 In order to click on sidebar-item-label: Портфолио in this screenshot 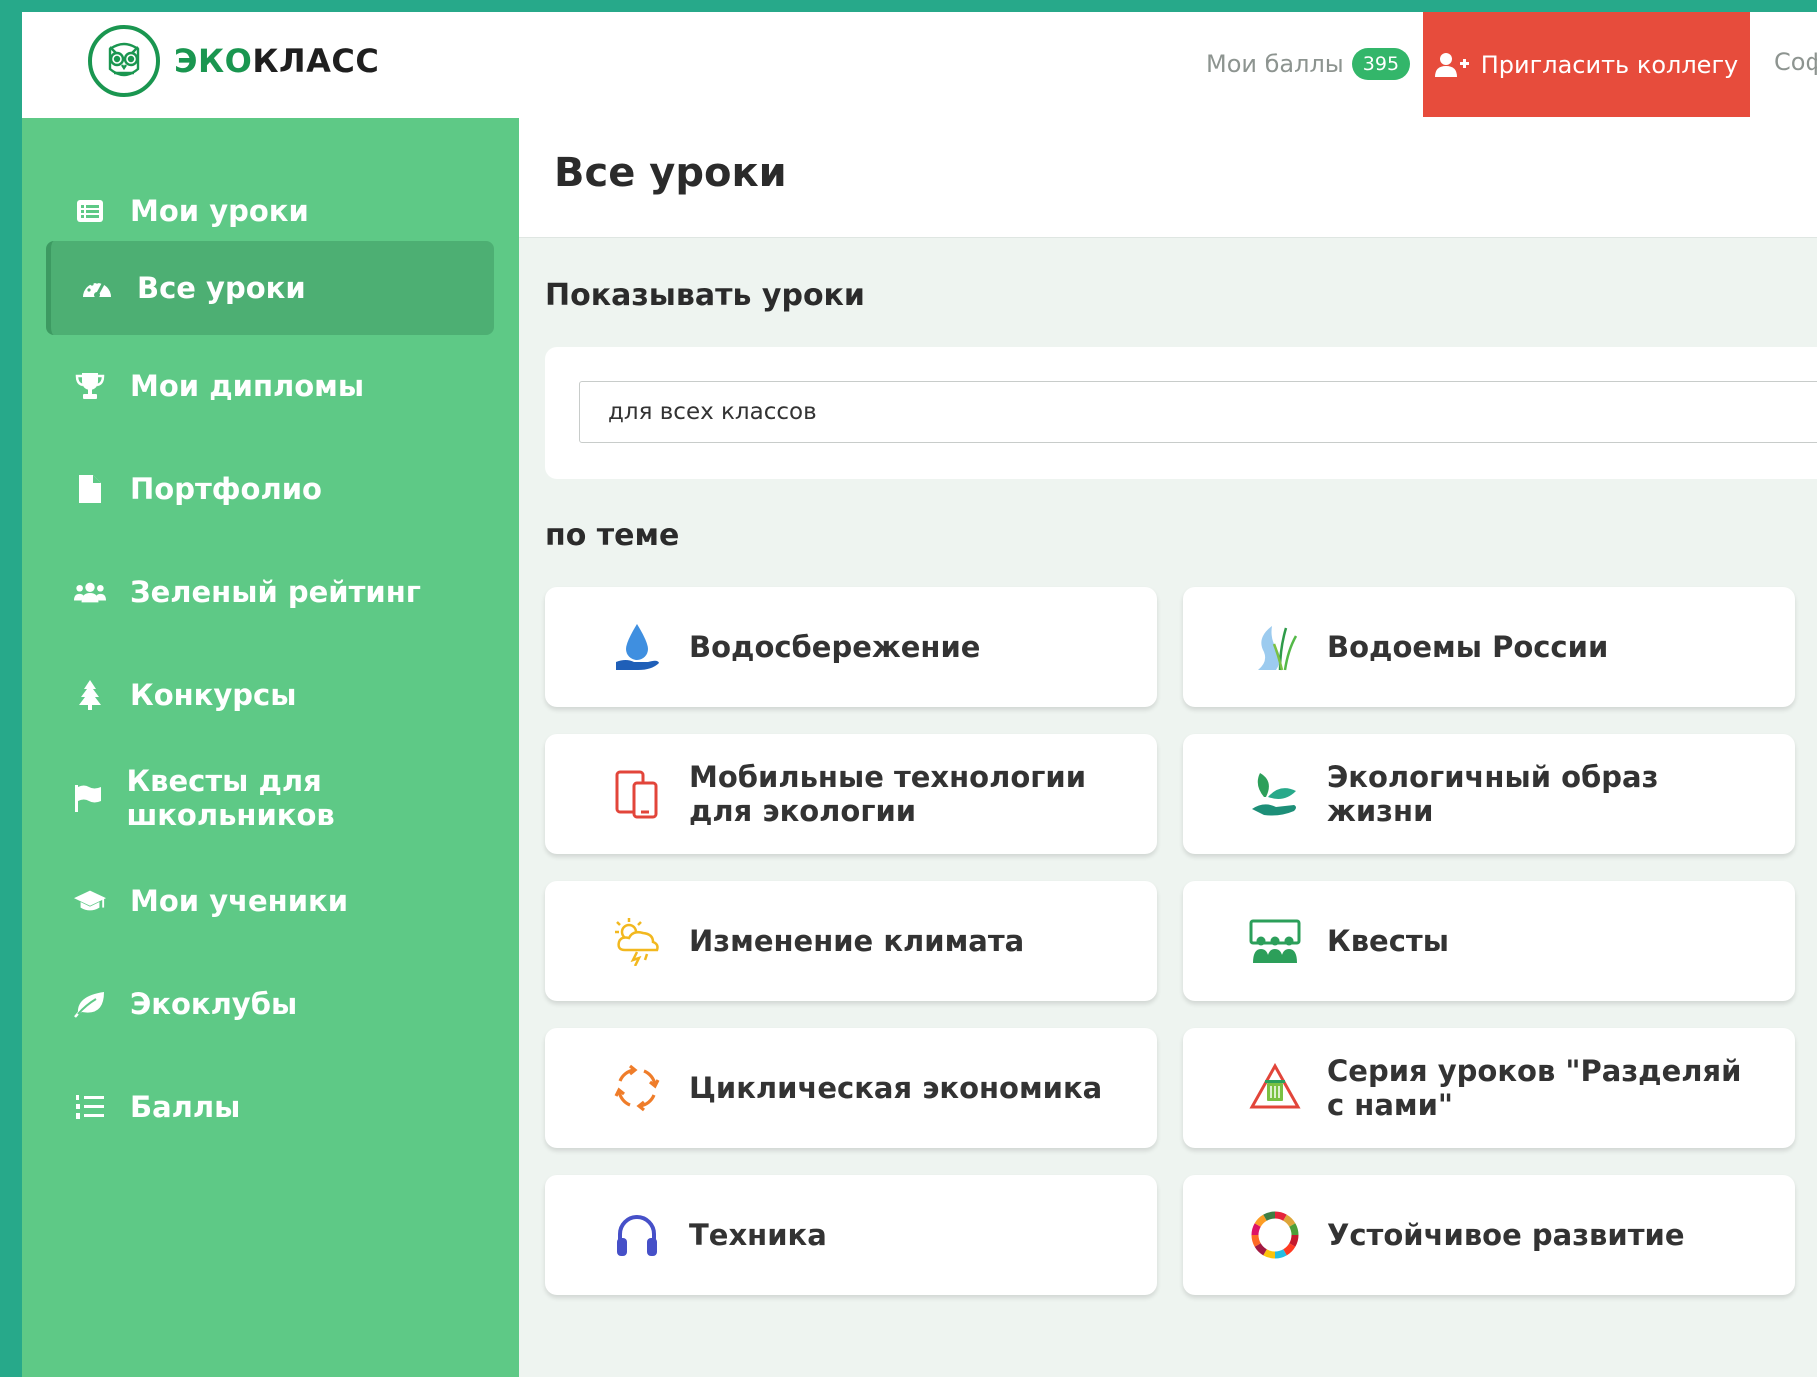, I will do `click(226, 489)`.